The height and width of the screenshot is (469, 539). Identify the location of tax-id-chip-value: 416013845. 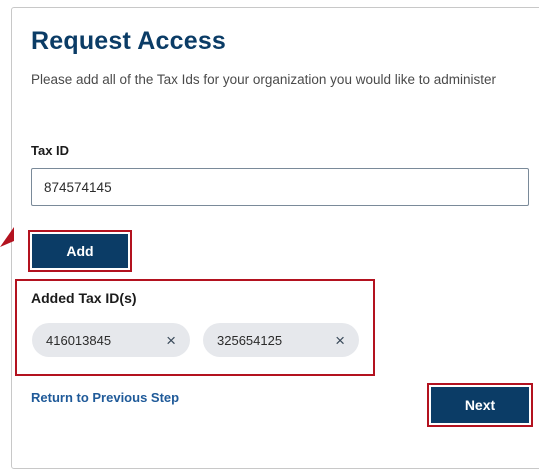
(79, 340).